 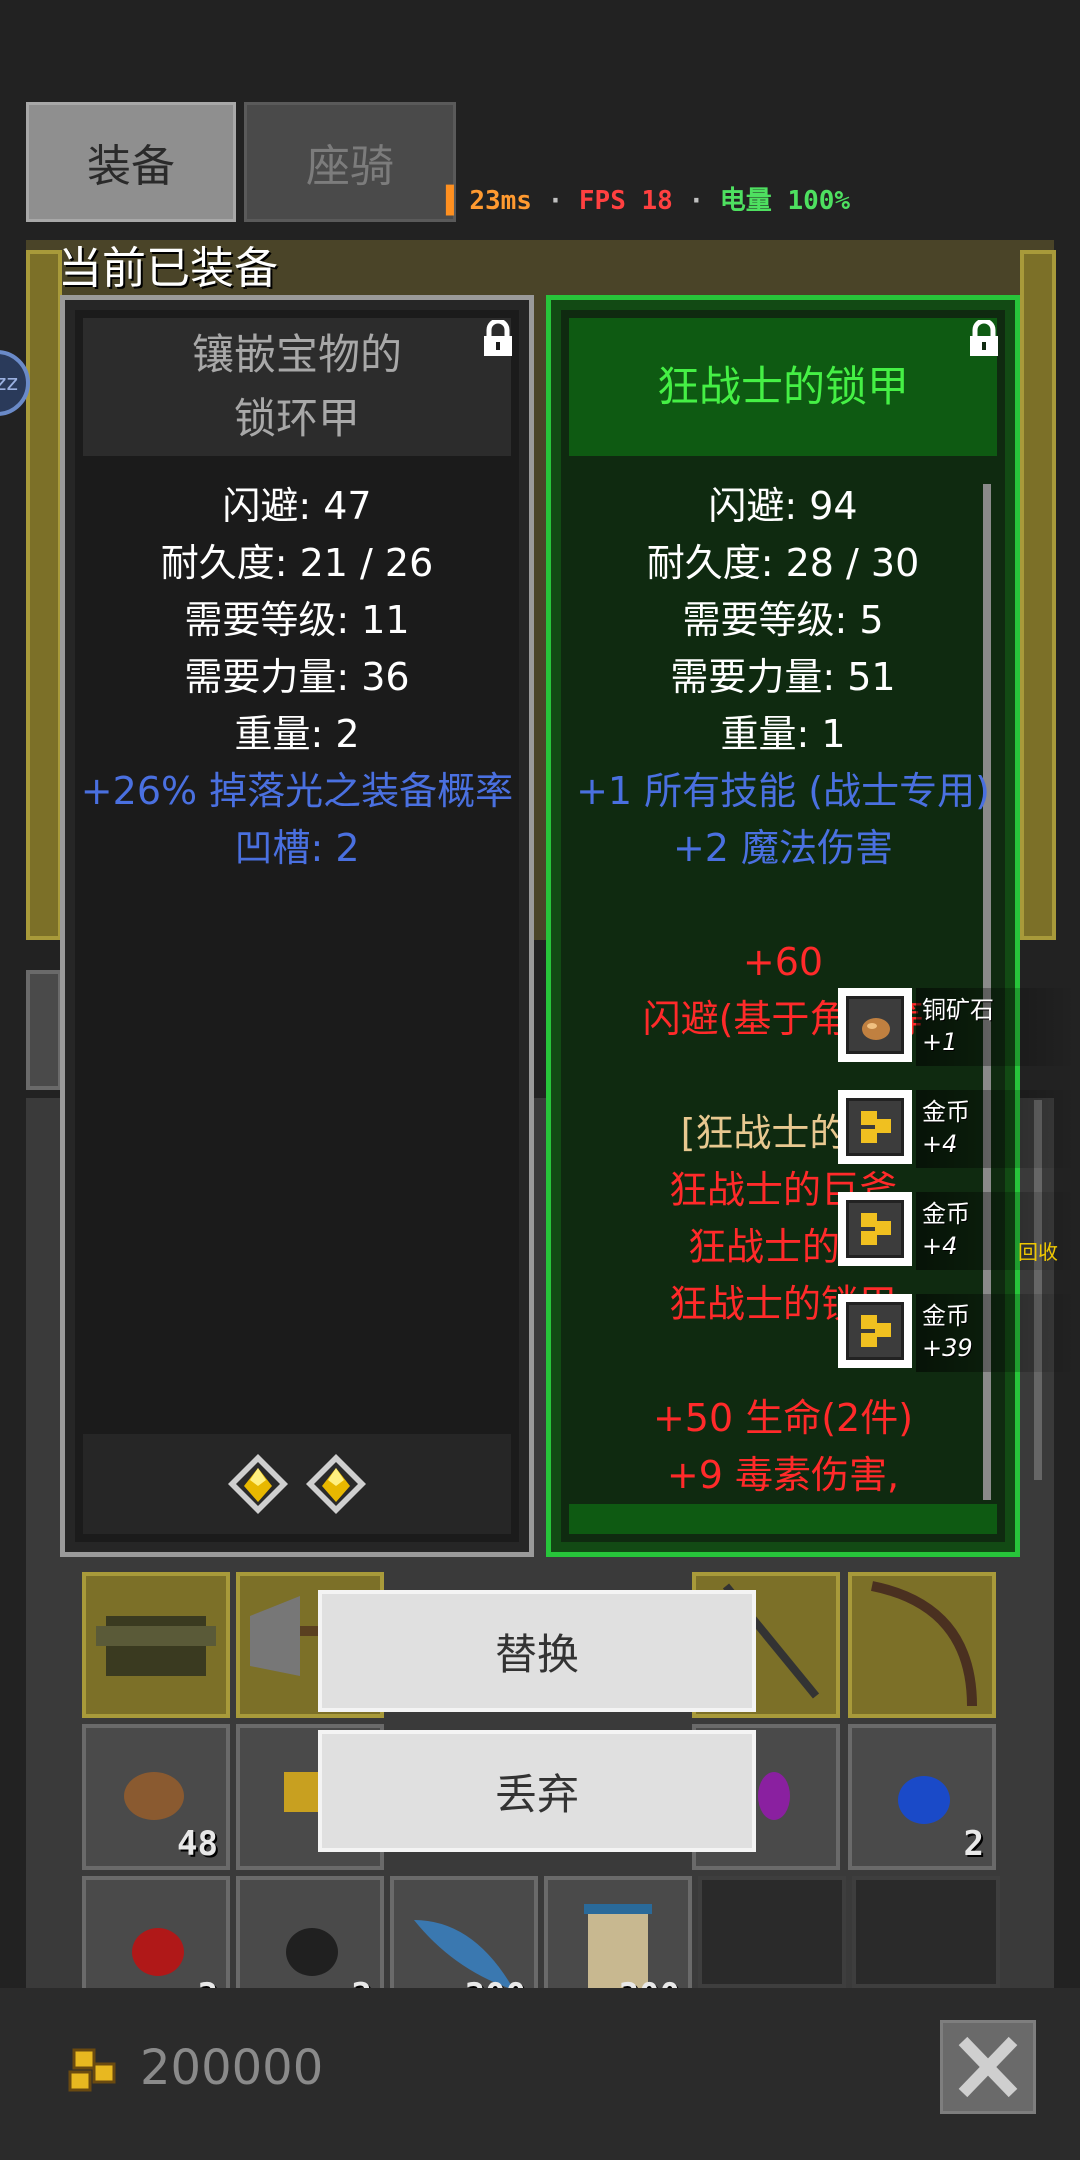 I want to click on fps-value: FPS 18, so click(x=625, y=201).